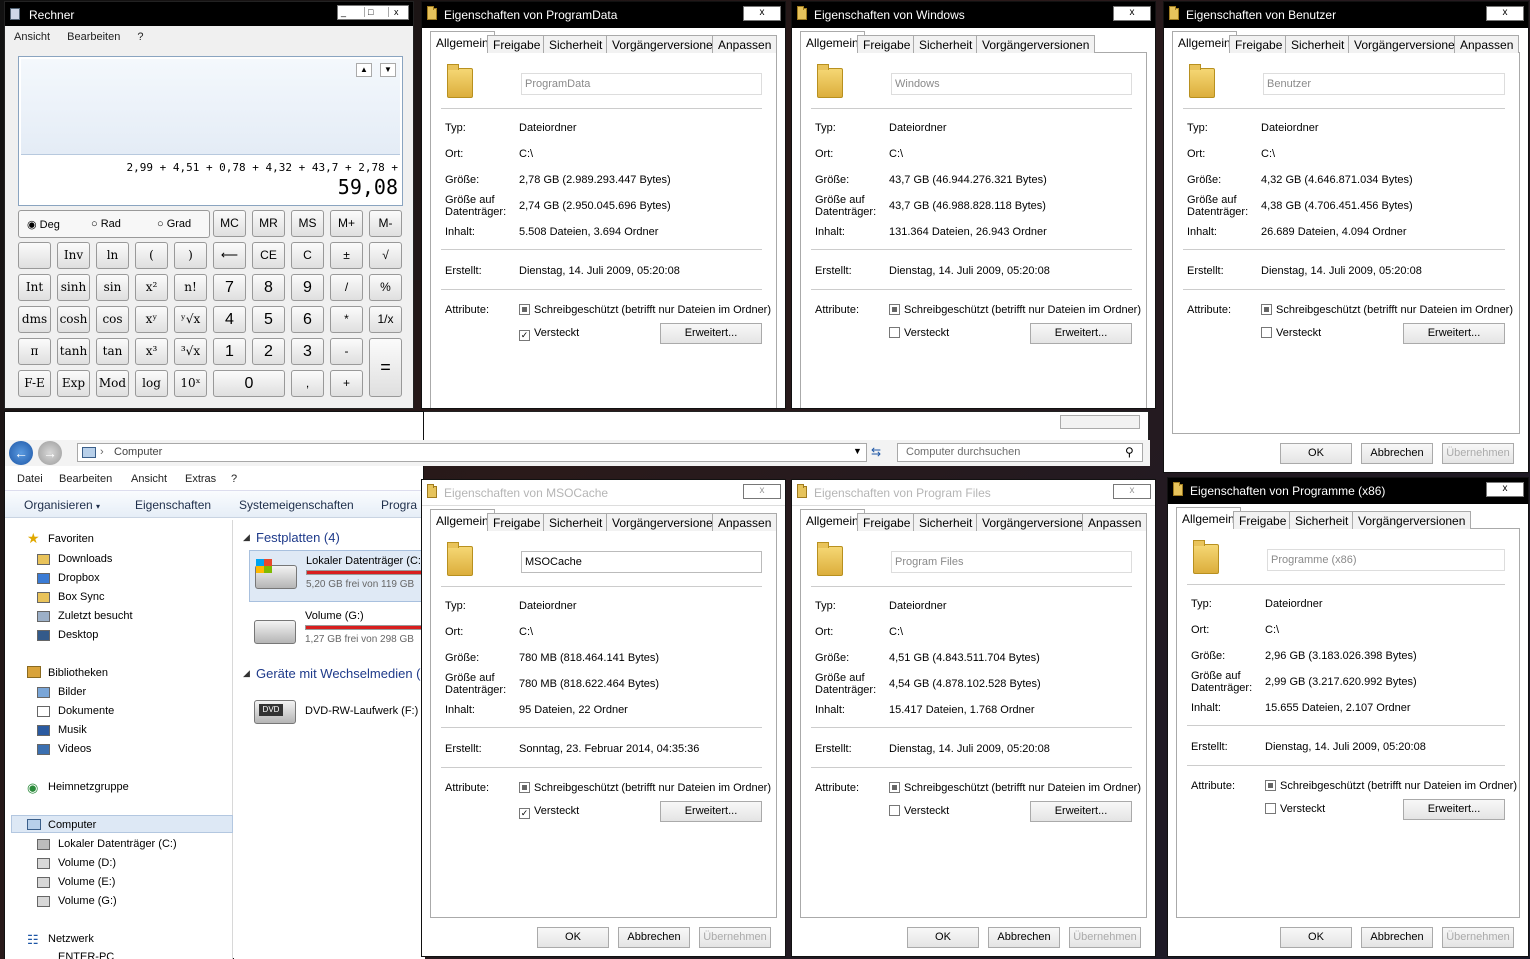 This screenshot has width=1530, height=959. I want to click on menu-extras: Extras, so click(200, 479).